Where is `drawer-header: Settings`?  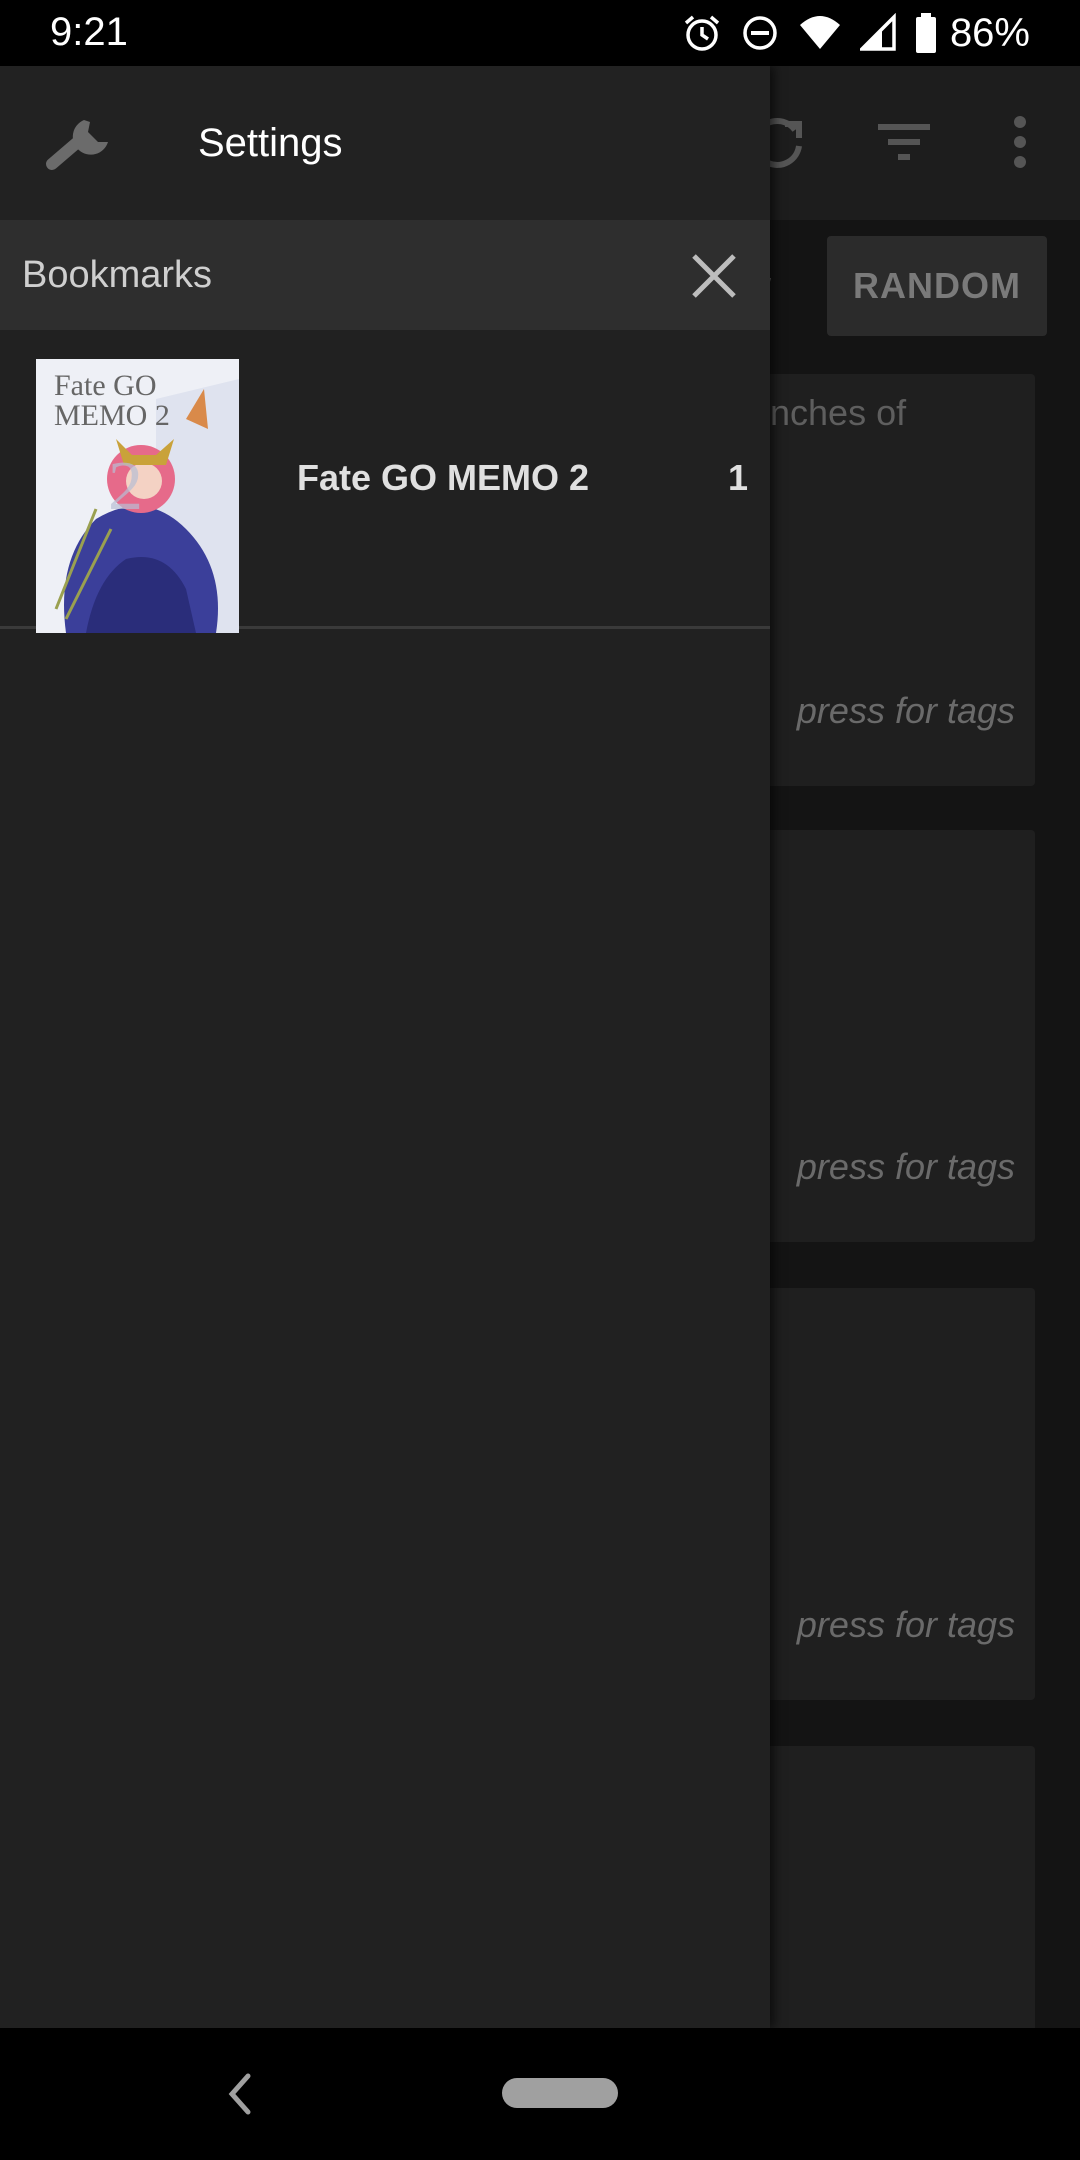 drawer-header: Settings is located at coordinates (385, 143).